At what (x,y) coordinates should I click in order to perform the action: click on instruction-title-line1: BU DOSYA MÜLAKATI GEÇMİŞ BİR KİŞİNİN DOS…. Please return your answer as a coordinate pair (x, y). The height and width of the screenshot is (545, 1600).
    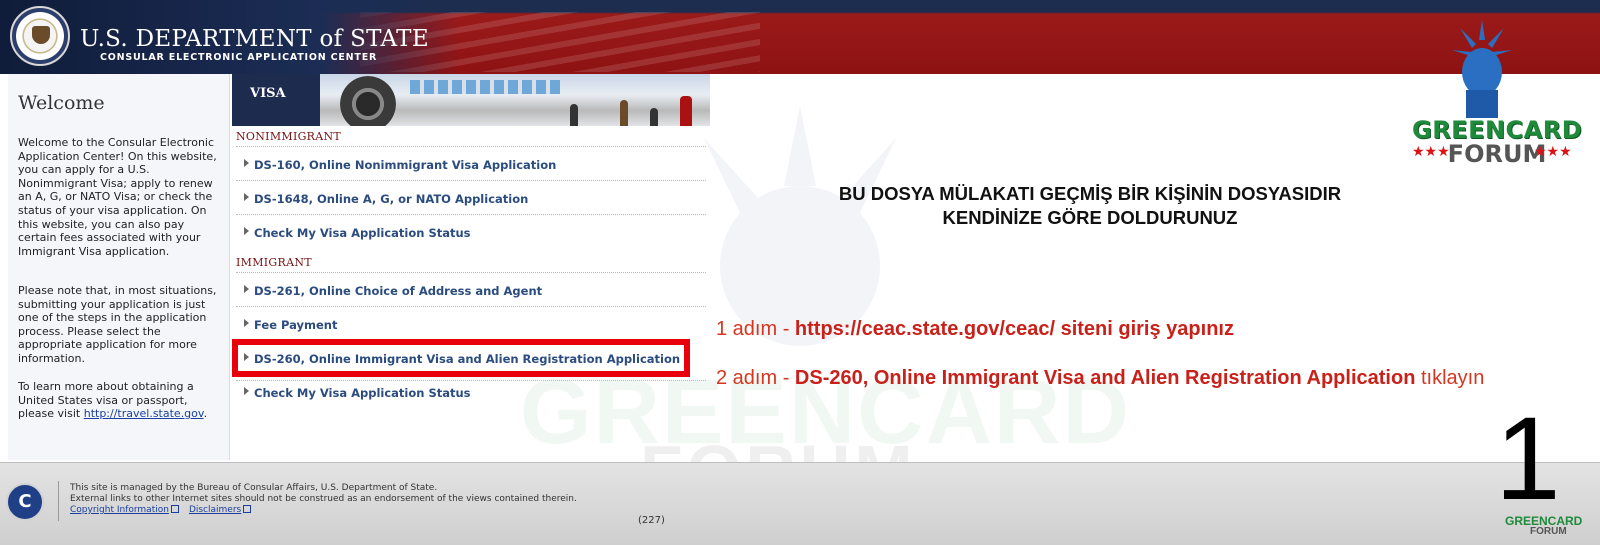
    Looking at the image, I should click on (1090, 193).